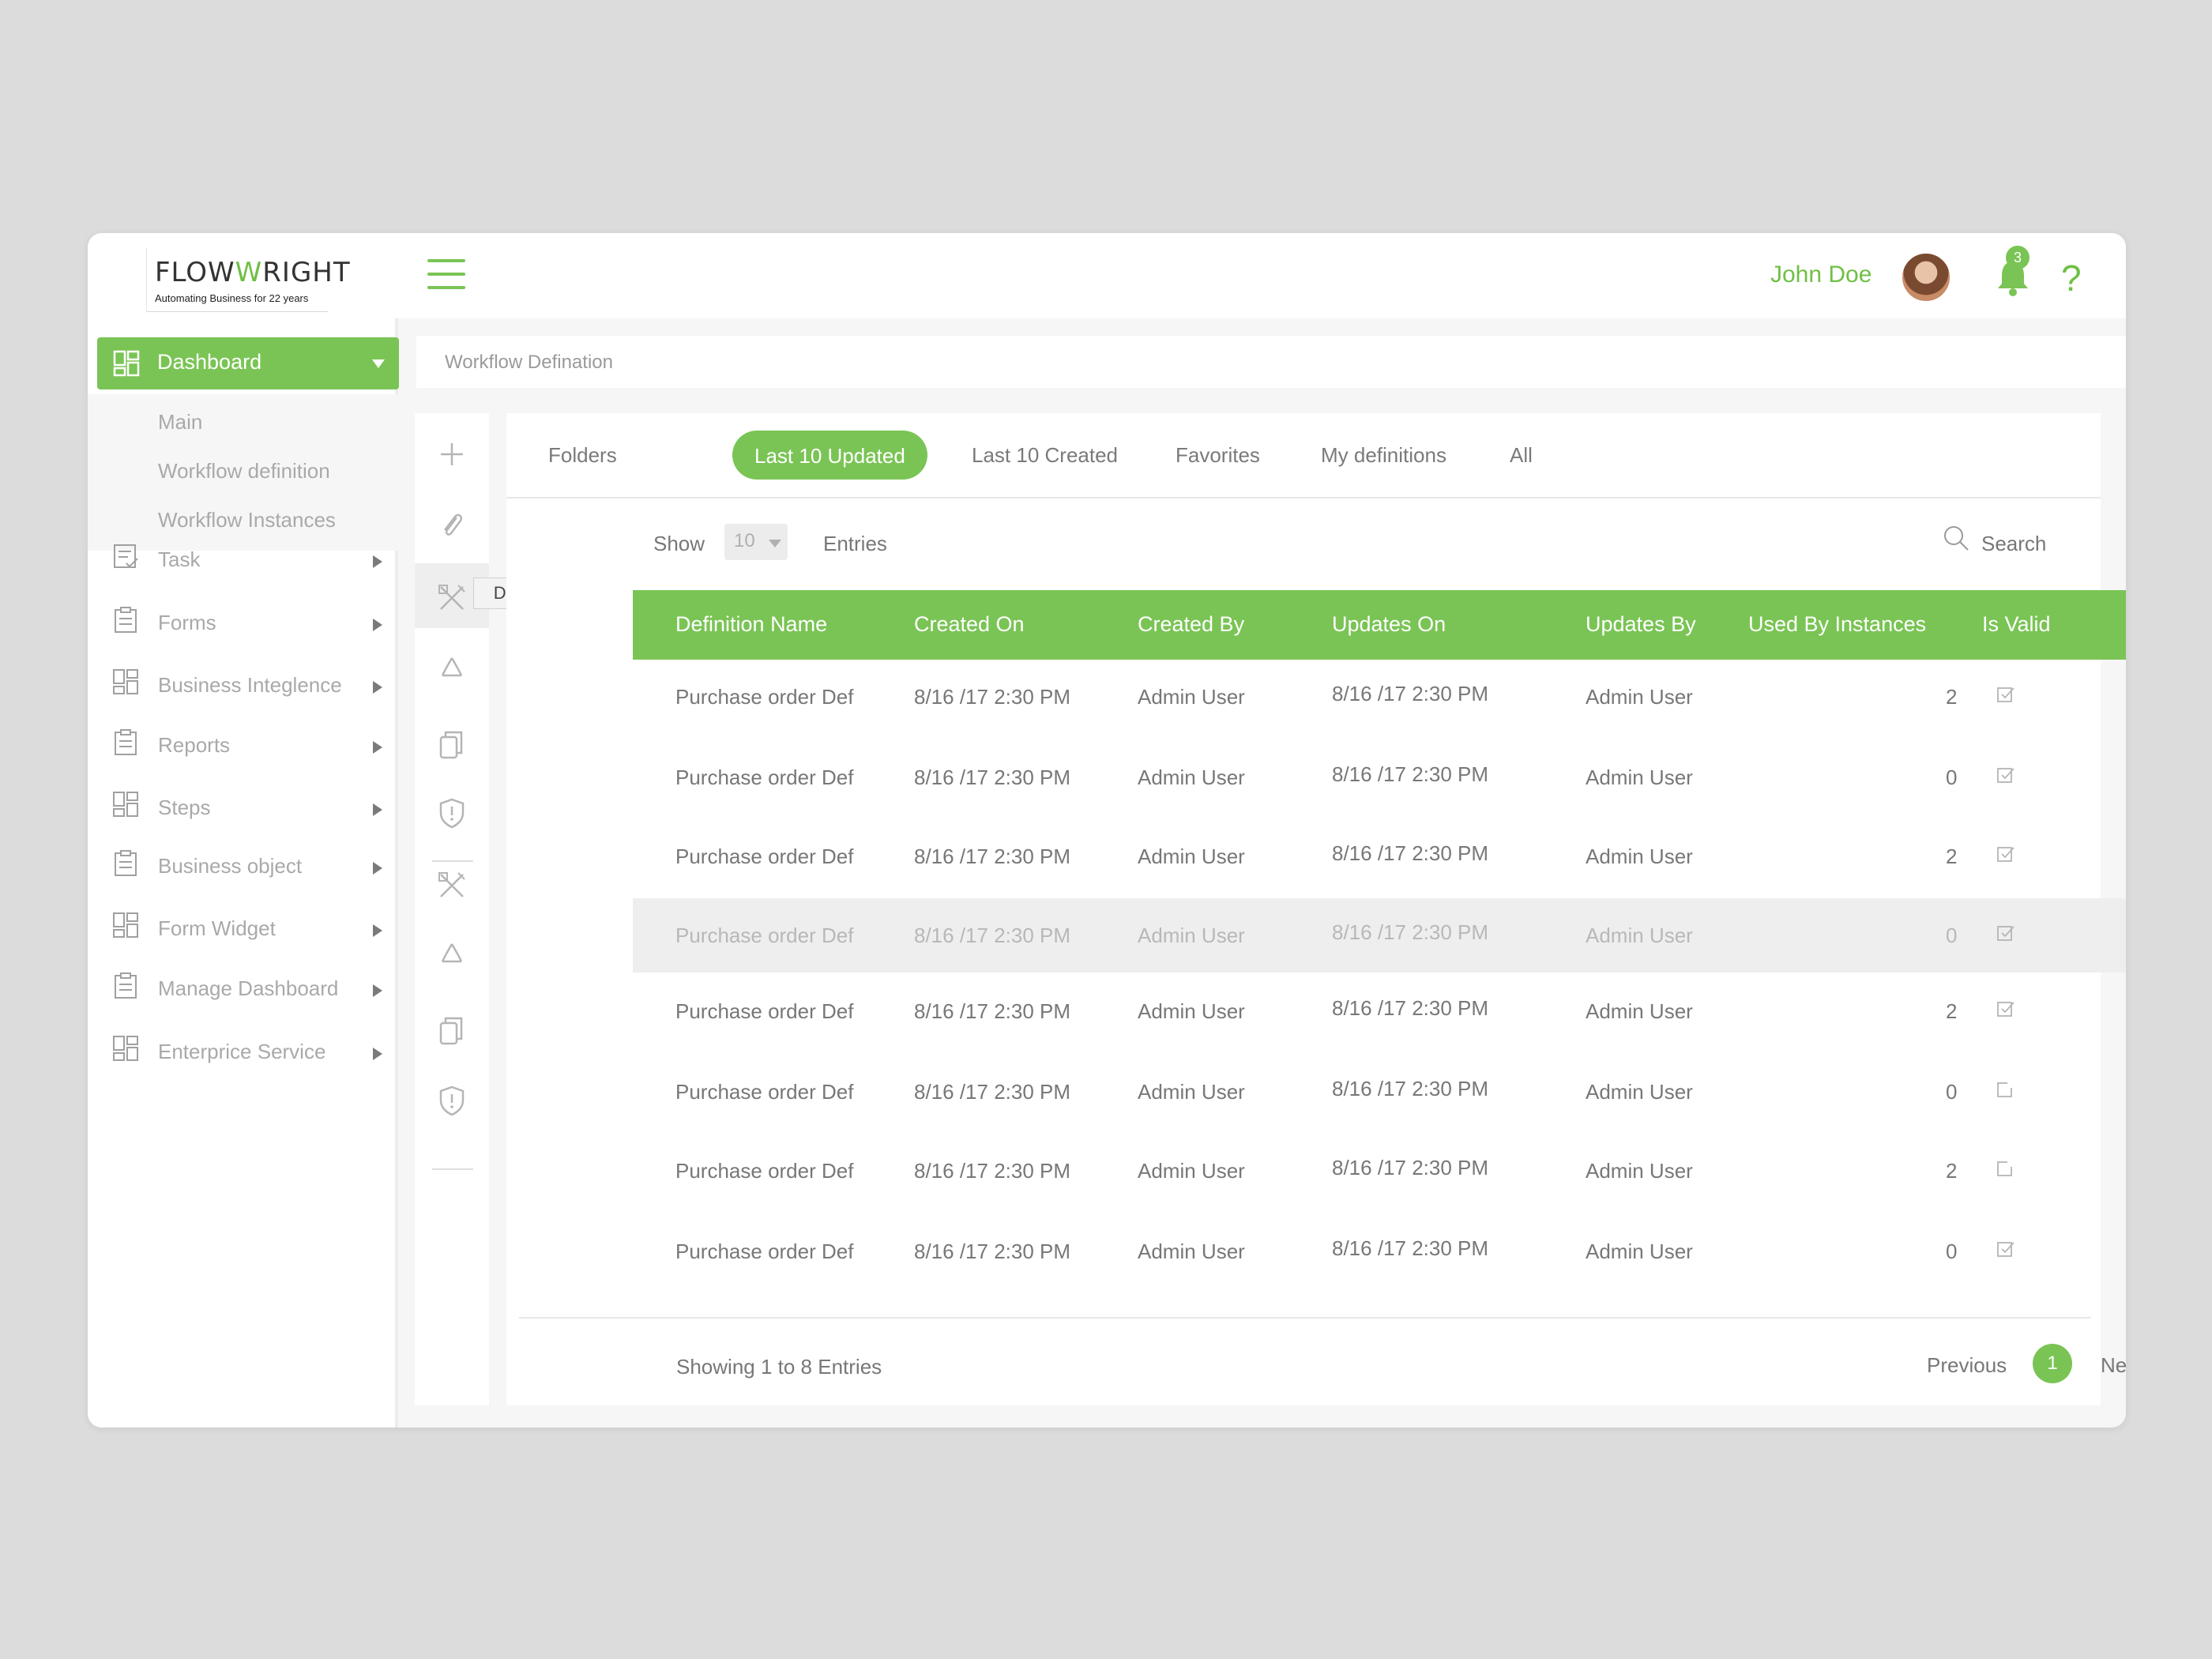 The image size is (2212, 1659). I want to click on grid-icon, so click(125, 682).